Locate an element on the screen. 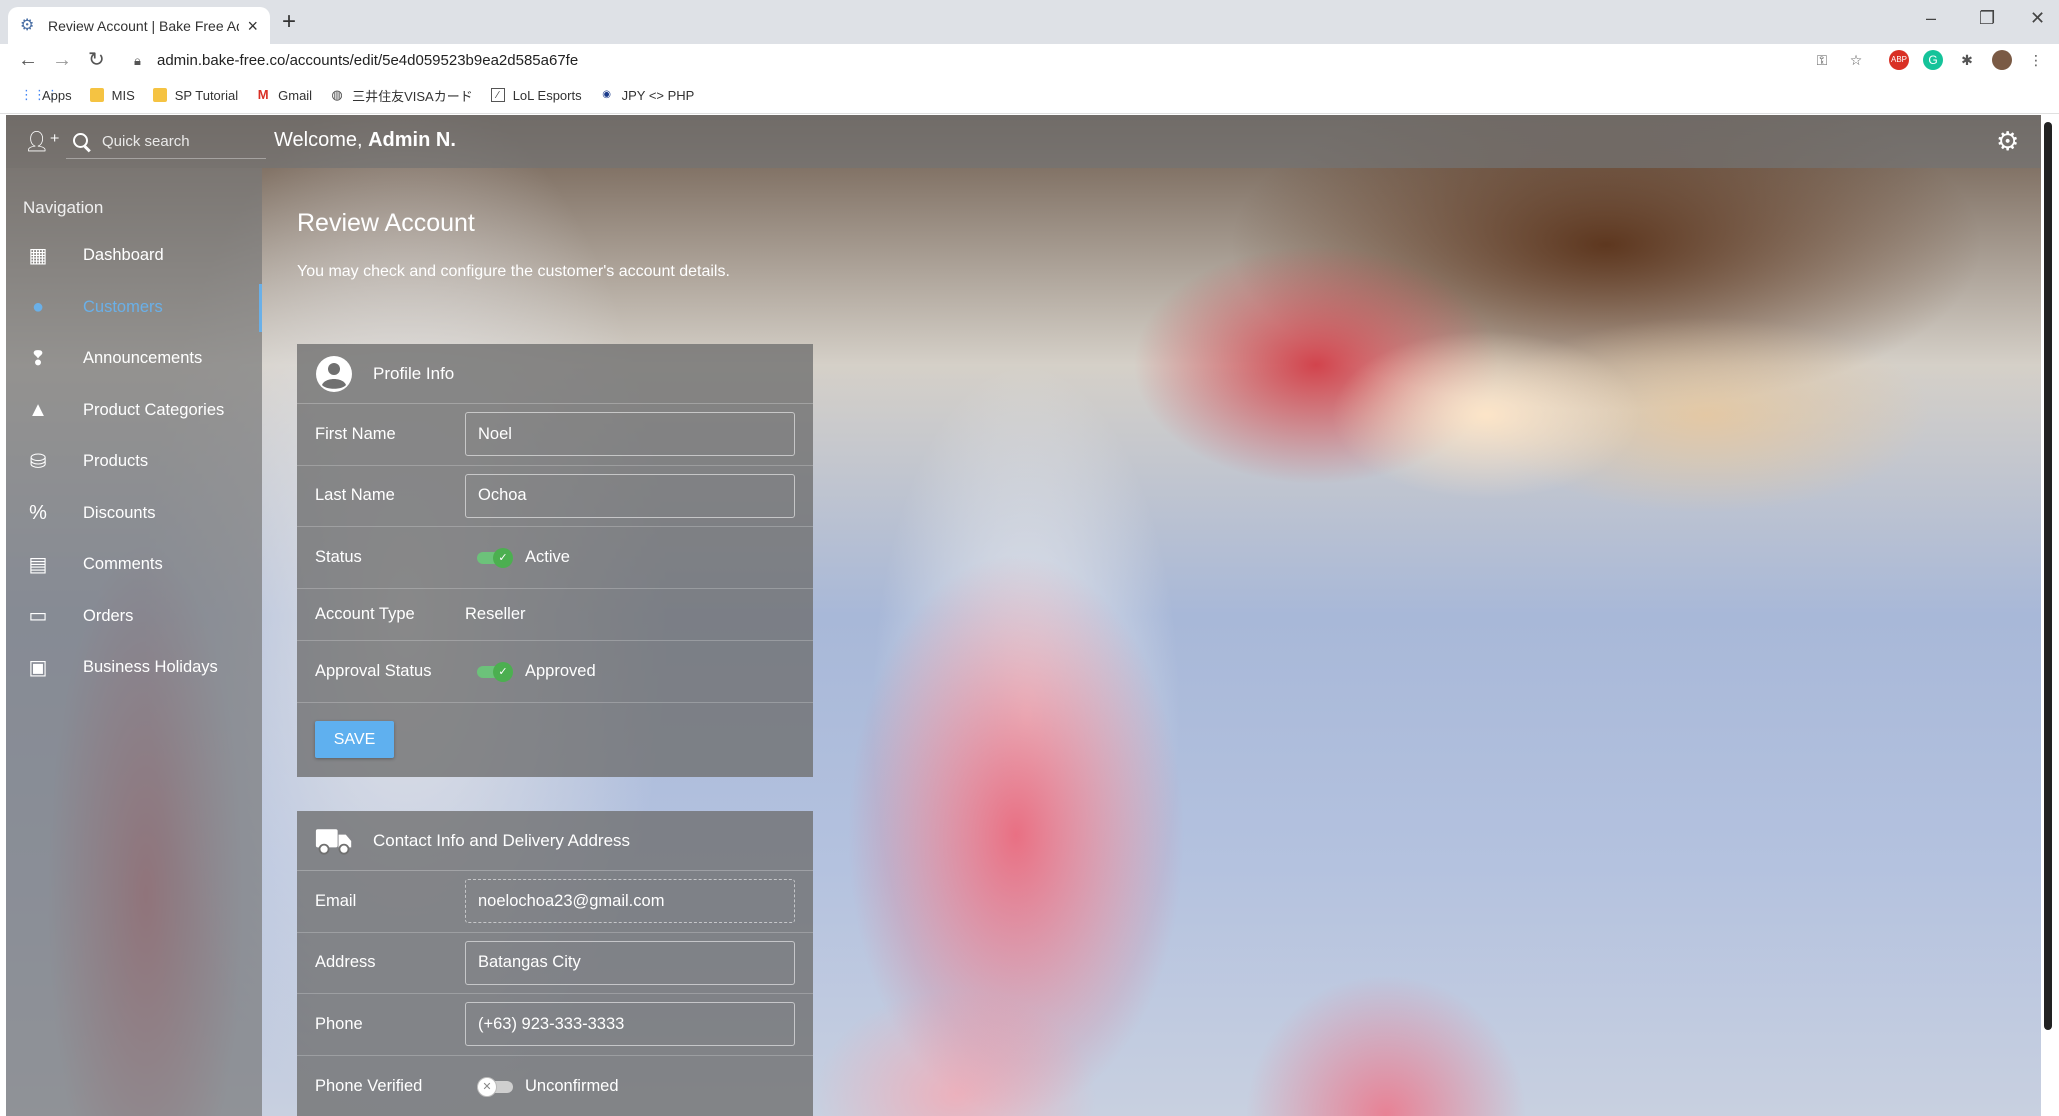 The height and width of the screenshot is (1116, 2059). add-user-icon: 👤︎⁺ is located at coordinates (42, 142).